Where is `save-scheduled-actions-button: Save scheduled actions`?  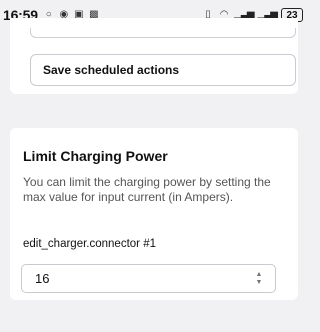 save-scheduled-actions-button: Save scheduled actions is located at coordinates (163, 70).